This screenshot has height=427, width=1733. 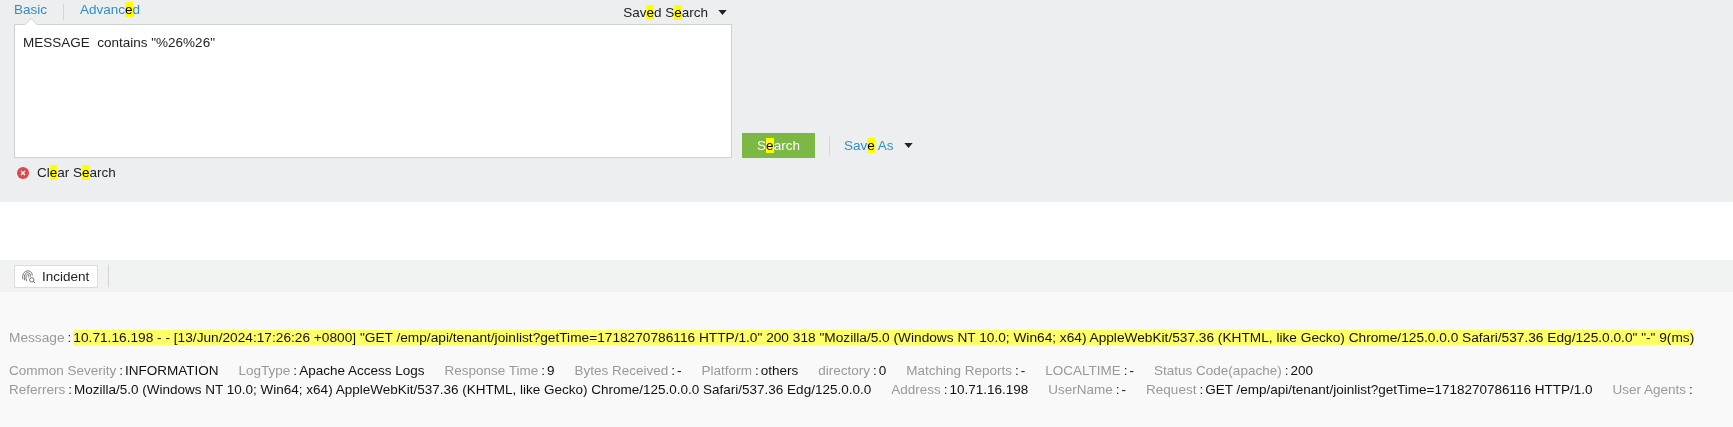 I want to click on detail-field: User Agents :, so click(x=1653, y=389).